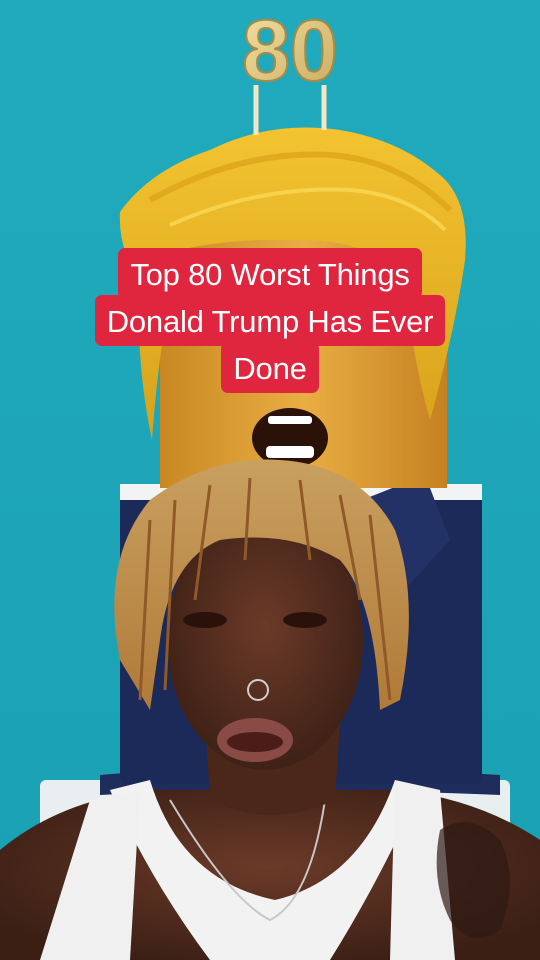 Image resolution: width=540 pixels, height=960 pixels. What do you see at coordinates (270, 273) in the screenshot?
I see `caption-line-1: Top 80 Worst Things` at bounding box center [270, 273].